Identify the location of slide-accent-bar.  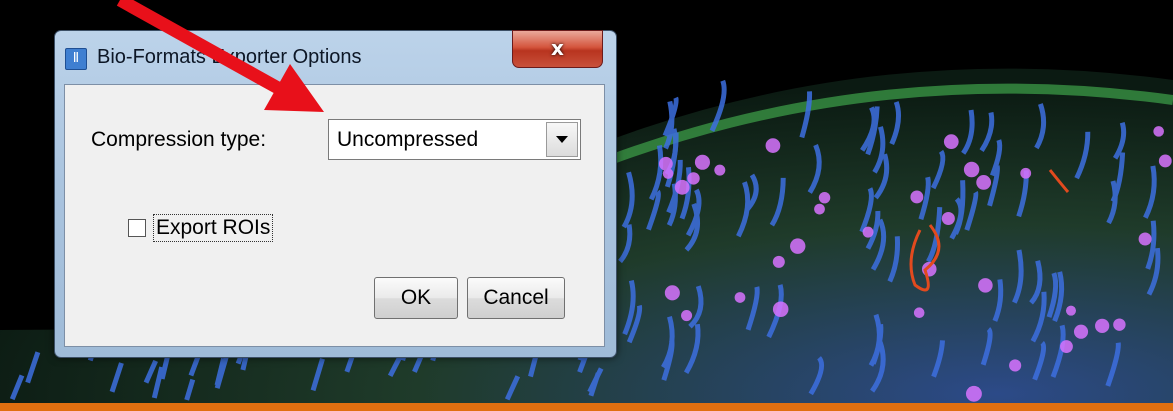
(586, 407).